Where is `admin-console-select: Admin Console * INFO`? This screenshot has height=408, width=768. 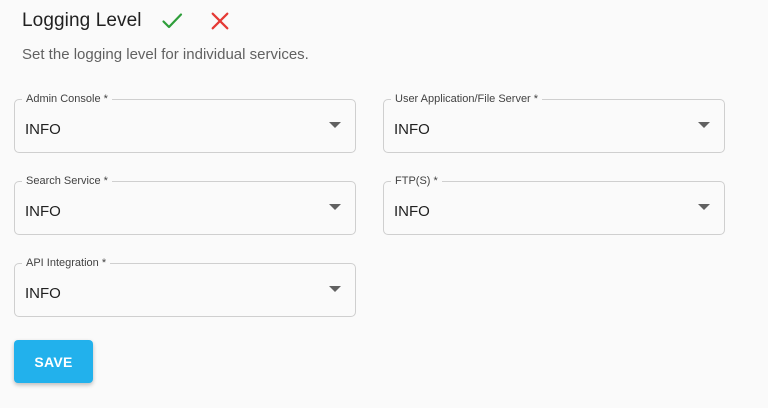 admin-console-select: Admin Console * INFO is located at coordinates (185, 122).